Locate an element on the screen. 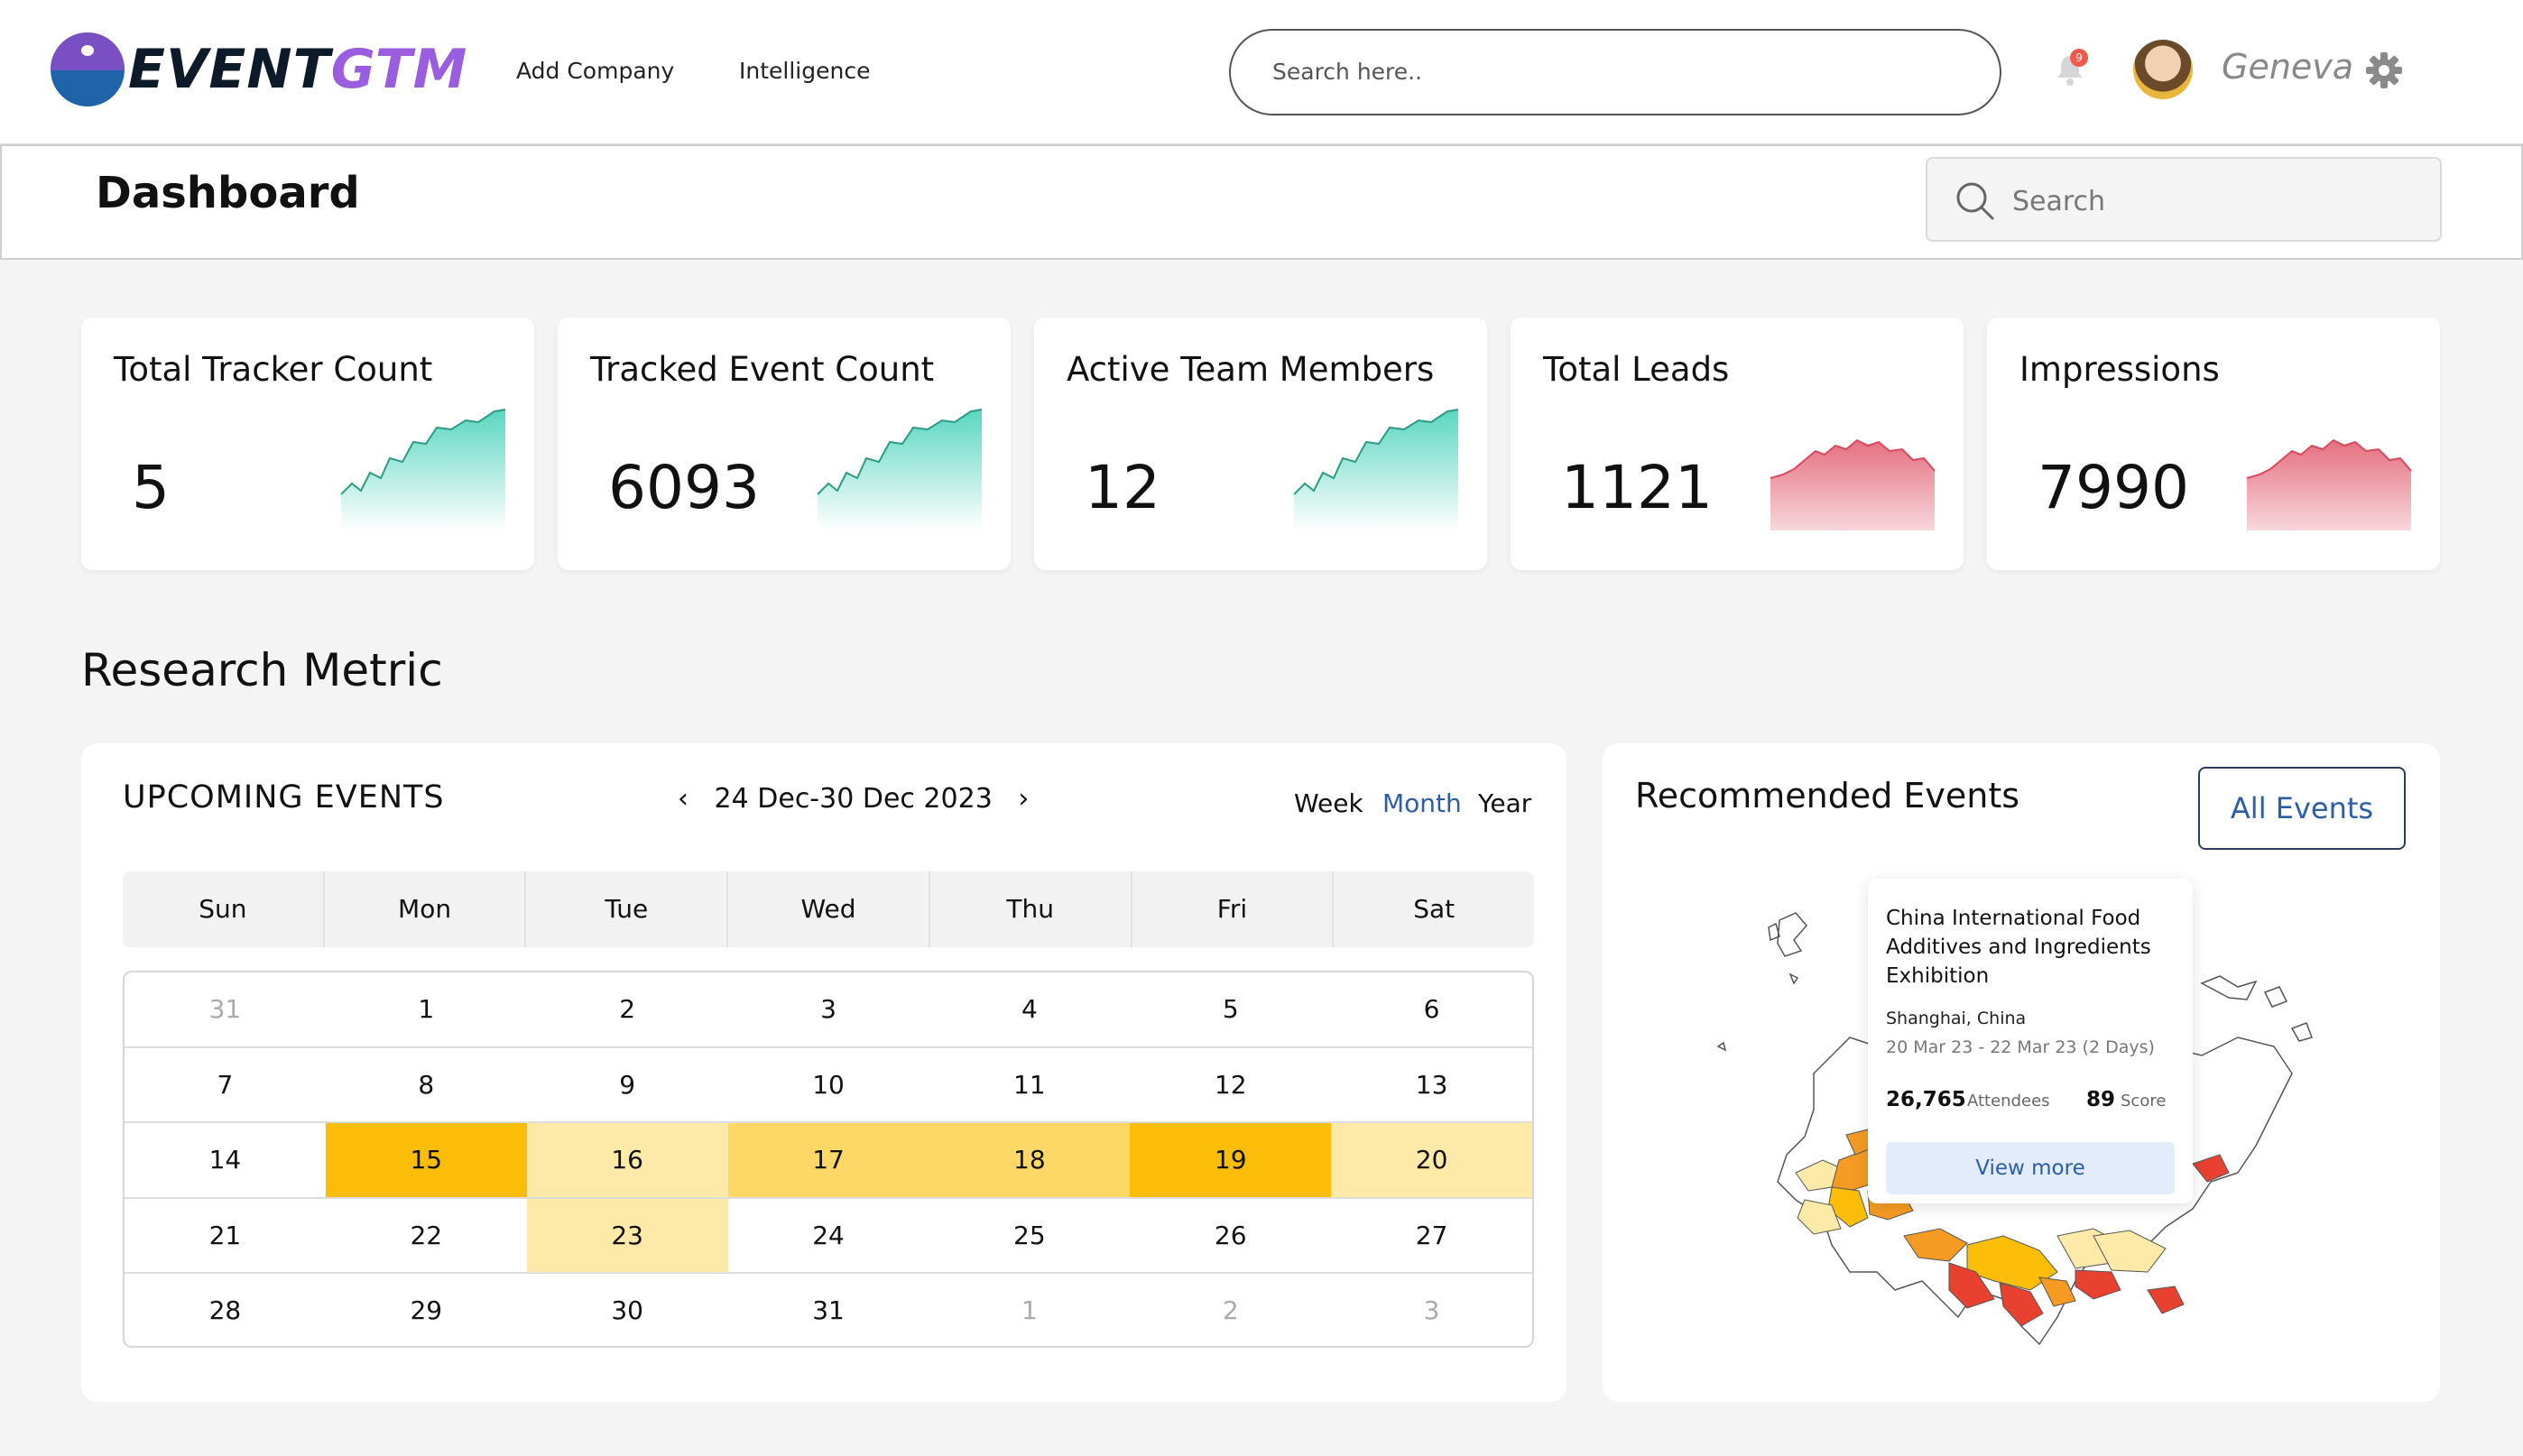 Image resolution: width=2523 pixels, height=1456 pixels. chevron-left-icon: ‹ is located at coordinates (683, 799).